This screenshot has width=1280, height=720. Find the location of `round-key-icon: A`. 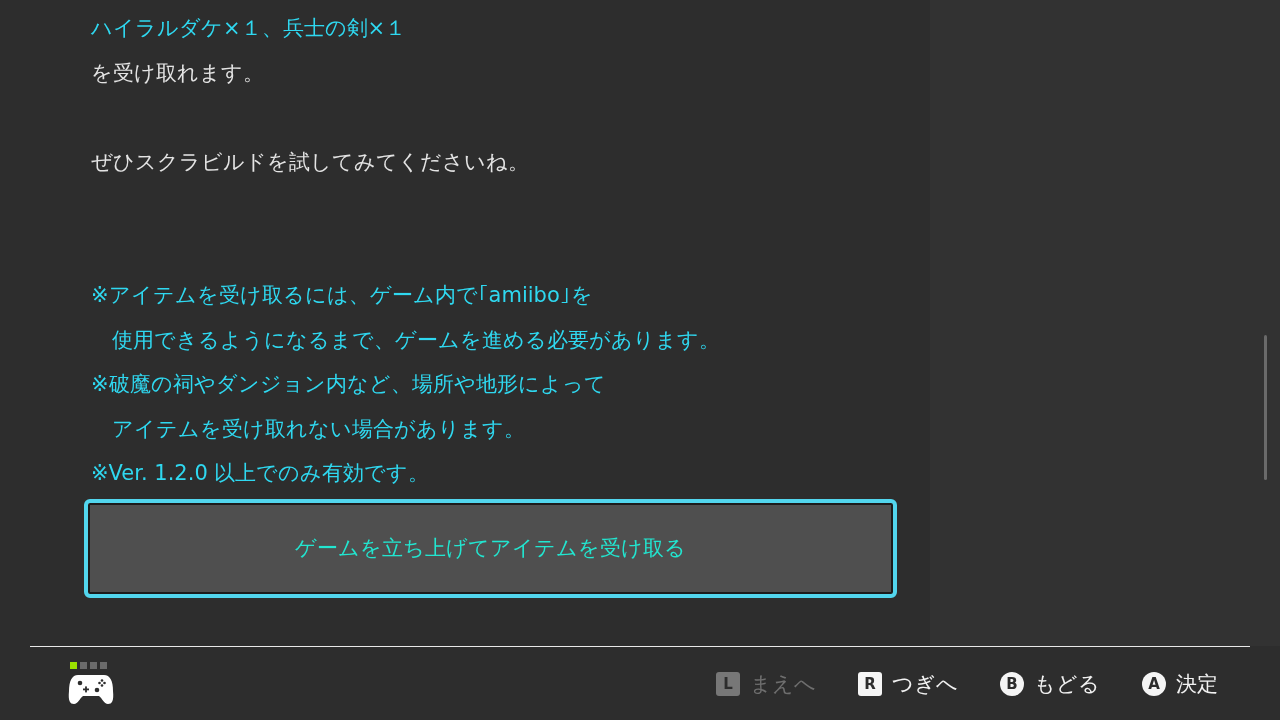

round-key-icon: A is located at coordinates (1154, 683).